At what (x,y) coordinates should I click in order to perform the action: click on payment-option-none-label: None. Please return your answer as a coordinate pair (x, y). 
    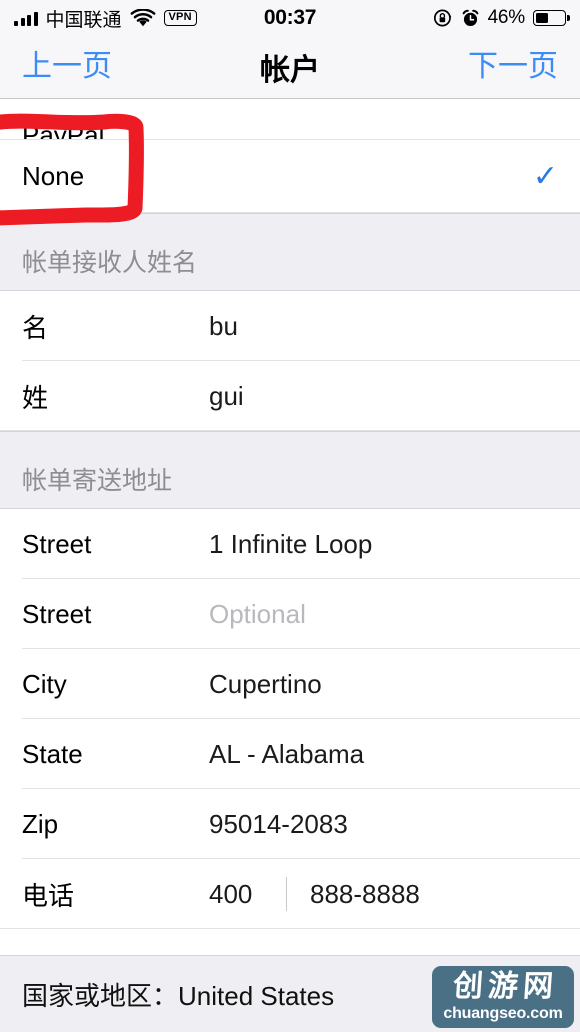
    Looking at the image, I should click on (53, 176).